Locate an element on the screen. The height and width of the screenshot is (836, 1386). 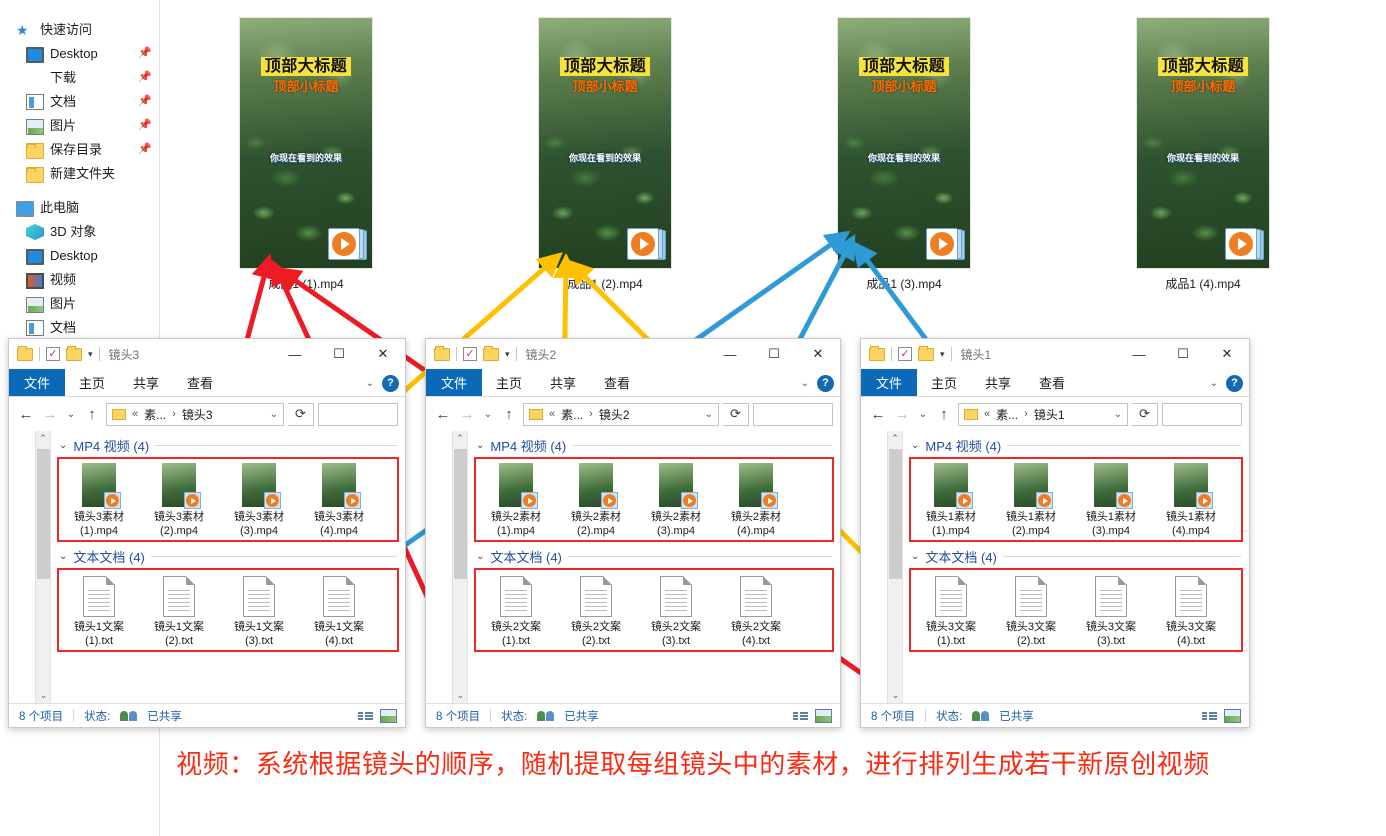
file-item: 镜头1素材 (2).mp4 is located at coordinates (1031, 500).